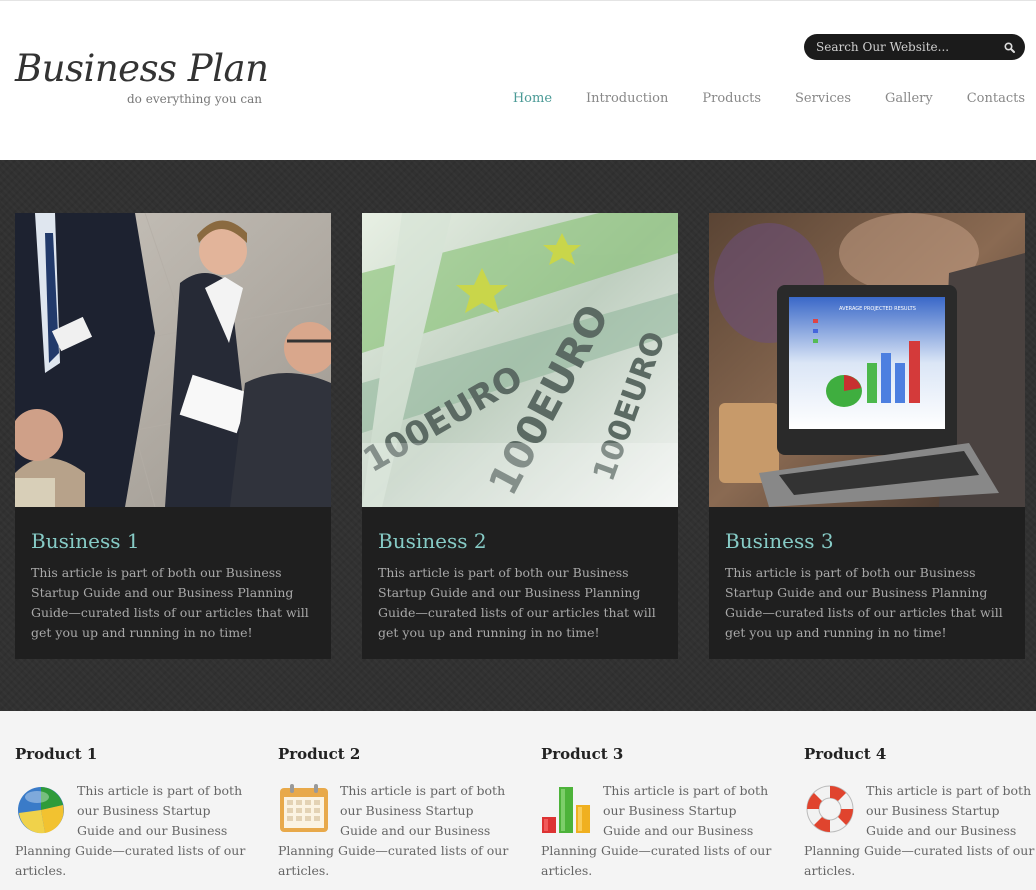  I want to click on logo-tagline: do everything you can, so click(194, 99).